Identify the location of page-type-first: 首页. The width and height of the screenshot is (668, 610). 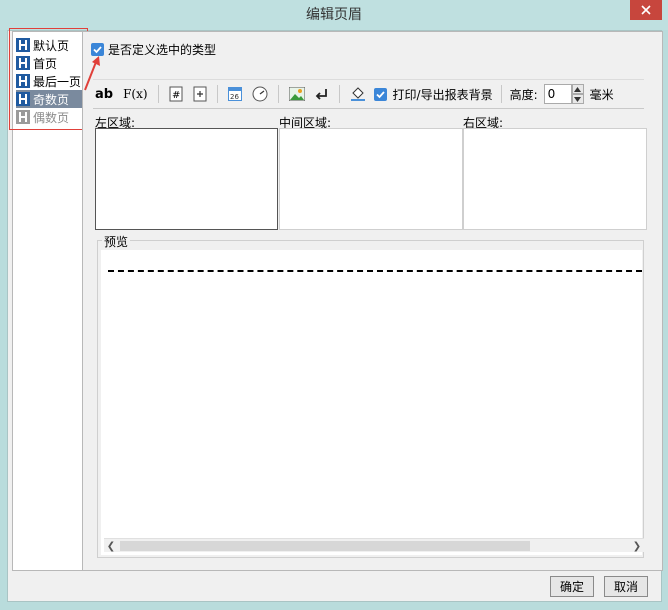
(52, 63).